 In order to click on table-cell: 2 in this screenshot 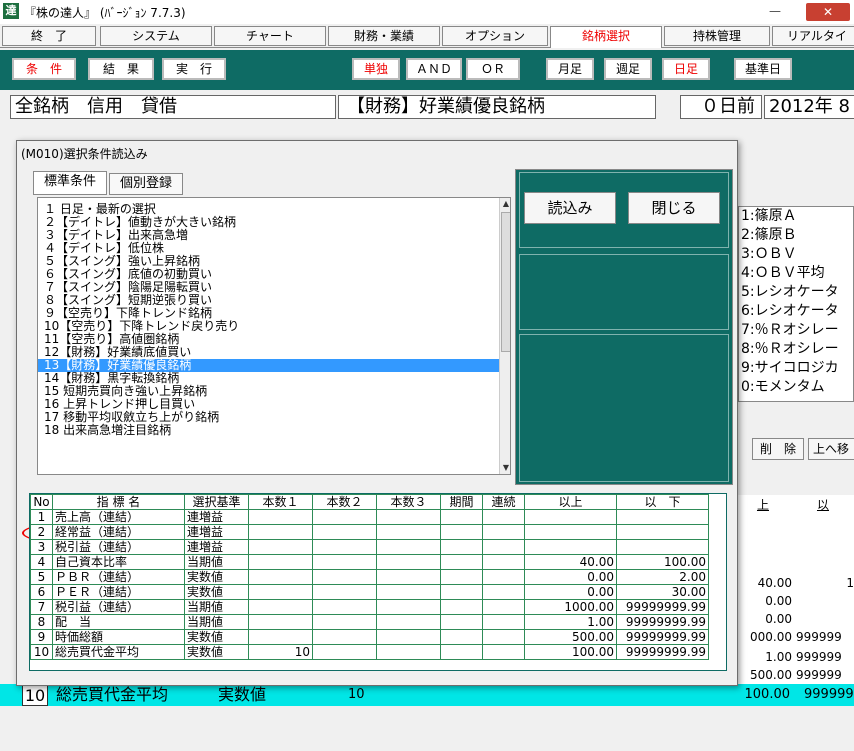, I will do `click(41, 532)`.